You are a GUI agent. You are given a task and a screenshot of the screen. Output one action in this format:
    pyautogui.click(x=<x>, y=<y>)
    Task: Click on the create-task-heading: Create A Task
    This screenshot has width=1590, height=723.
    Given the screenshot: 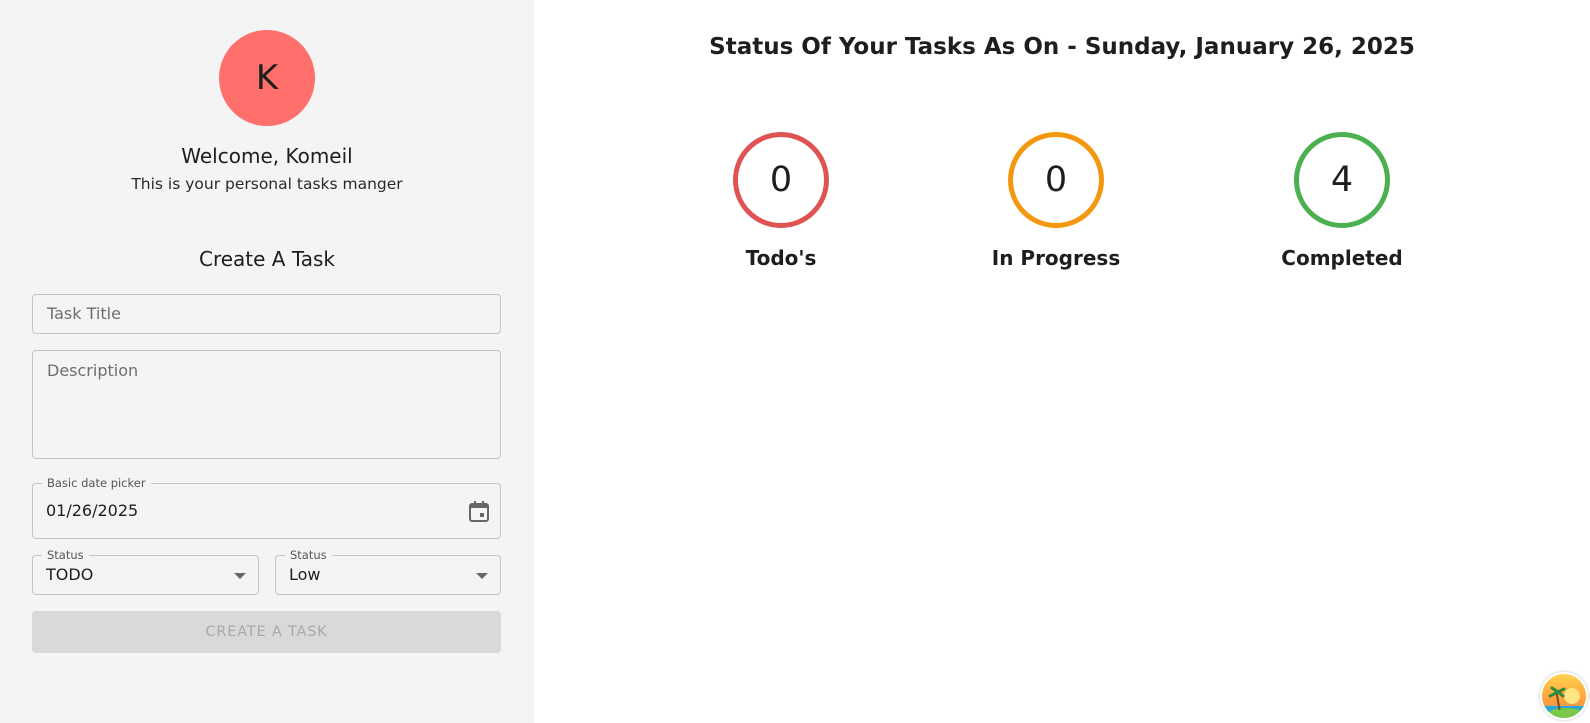 What is the action you would take?
    pyautogui.click(x=266, y=259)
    